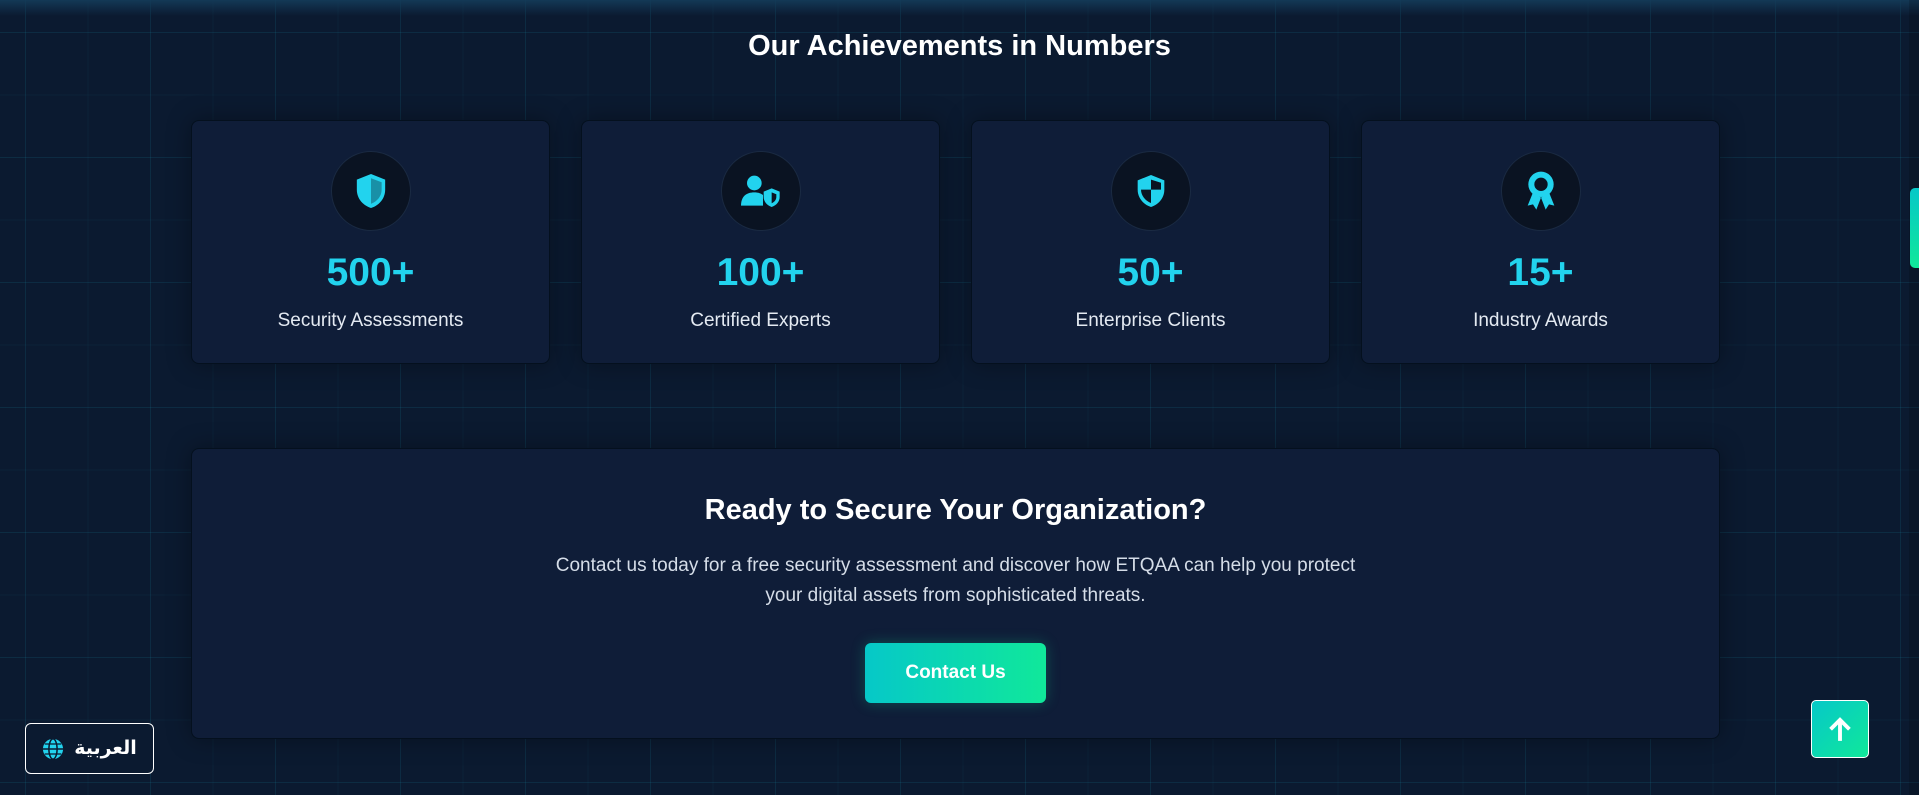 This screenshot has width=1919, height=795. What do you see at coordinates (1150, 272) in the screenshot?
I see `stat-value: 50+` at bounding box center [1150, 272].